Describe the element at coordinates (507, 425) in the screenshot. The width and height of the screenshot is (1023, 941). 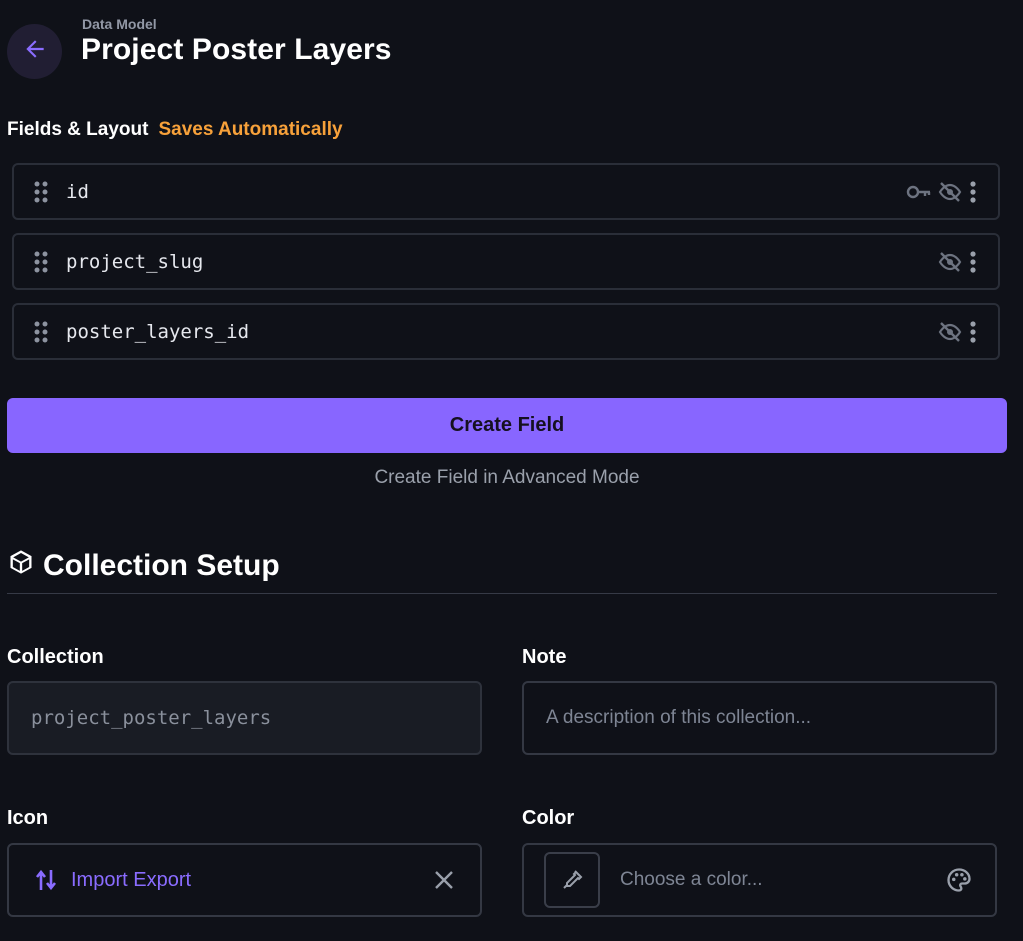
I see `create-field-button: Create Field` at that location.